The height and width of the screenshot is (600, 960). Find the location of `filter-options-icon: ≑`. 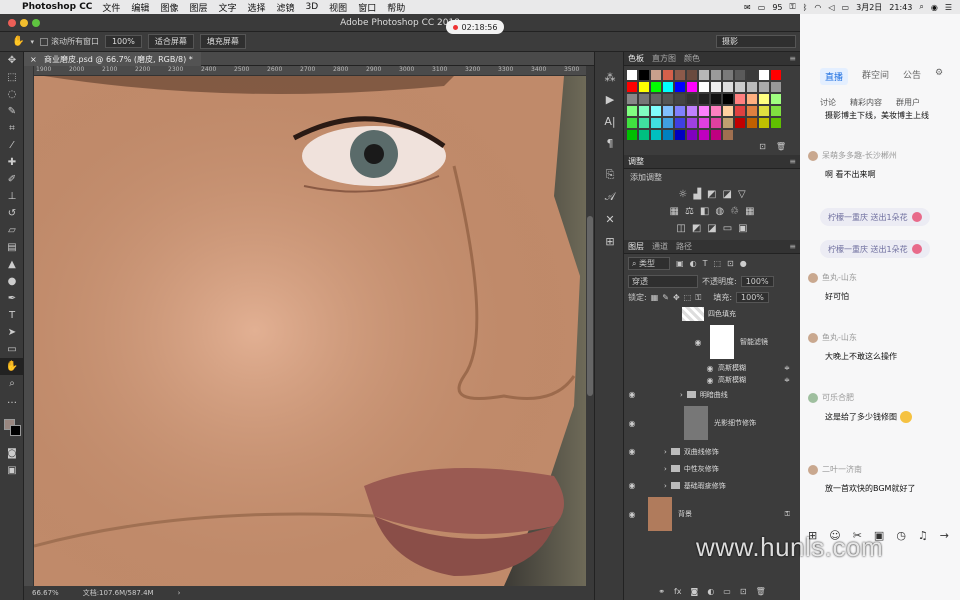

filter-options-icon: ≑ is located at coordinates (787, 368).